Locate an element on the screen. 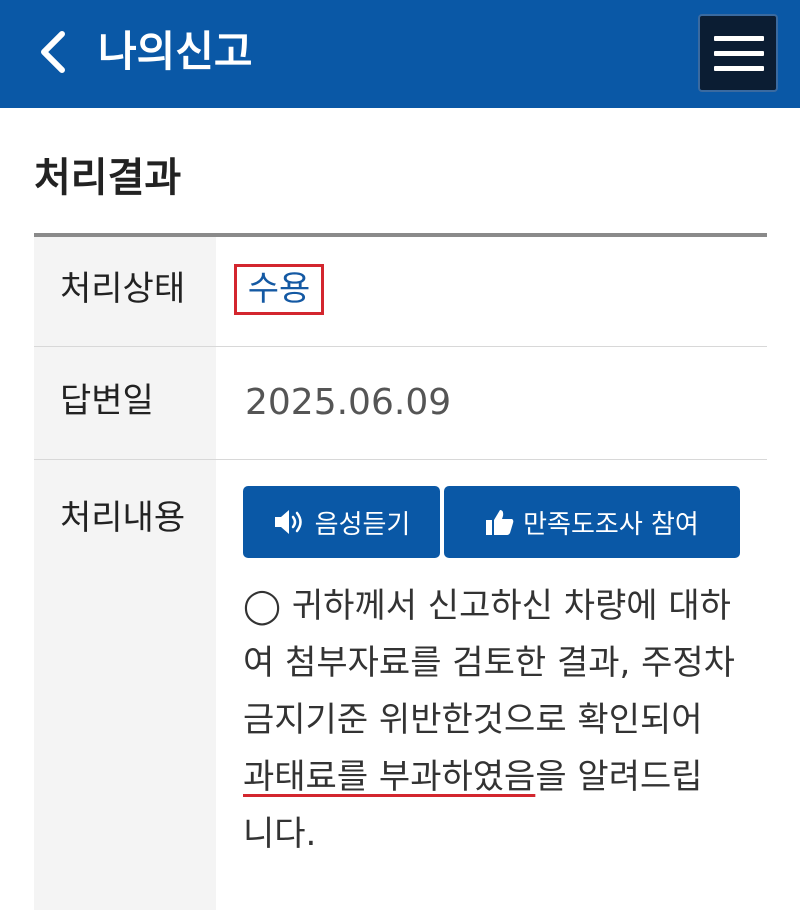 The image size is (800, 910). menu-button is located at coordinates (738, 53).